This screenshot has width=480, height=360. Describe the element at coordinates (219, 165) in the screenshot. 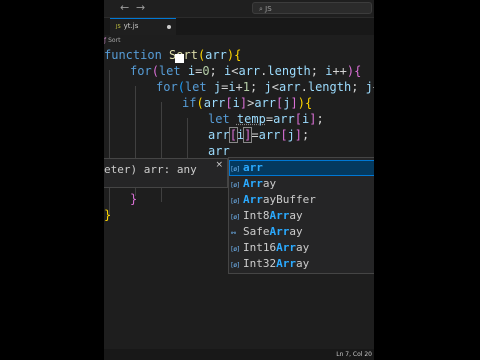

I see `close-icon: ×` at that location.